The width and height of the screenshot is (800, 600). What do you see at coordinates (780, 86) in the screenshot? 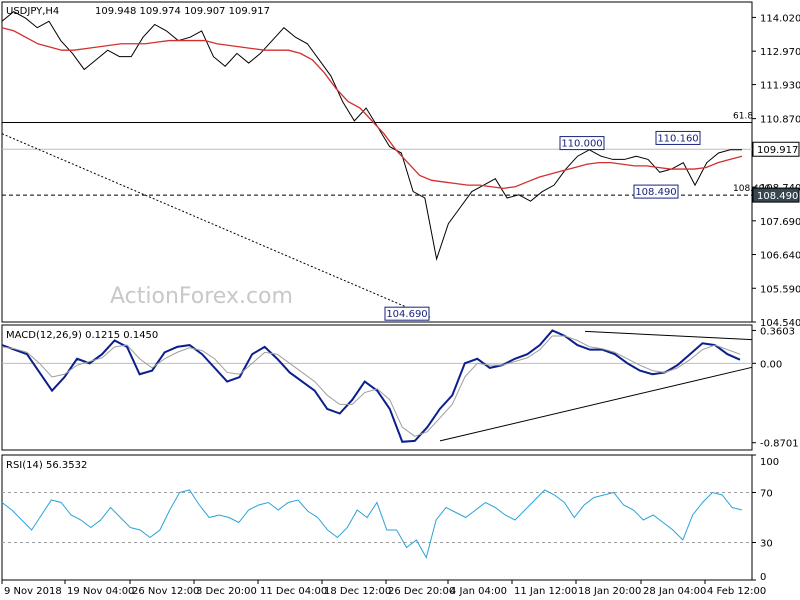
I see `price-y-tick-2: 111.930` at bounding box center [780, 86].